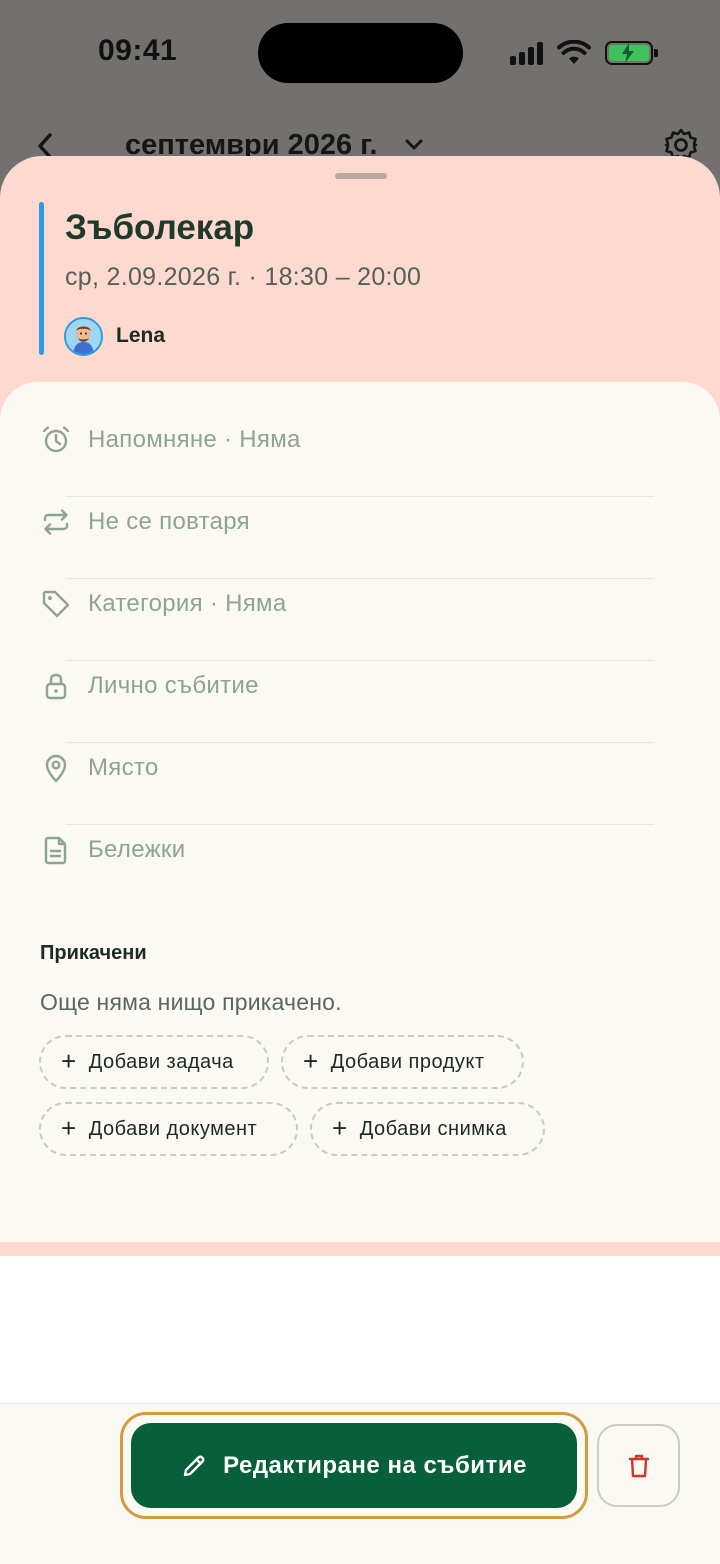  I want to click on detail-row-repeat: Не се повтаря, so click(360, 522).